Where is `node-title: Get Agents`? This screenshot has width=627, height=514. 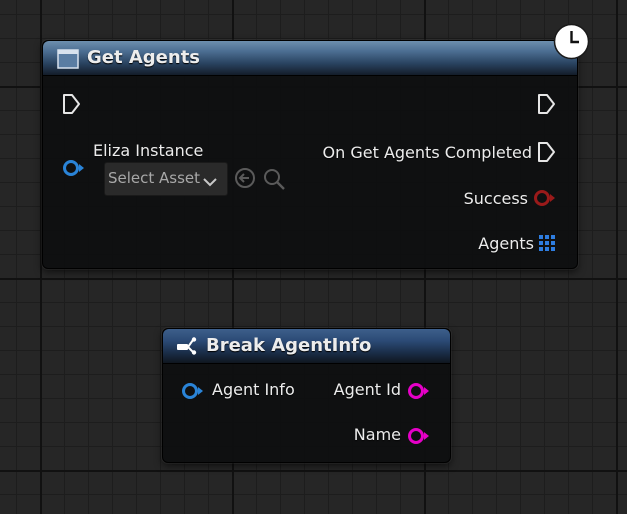
node-title: Get Agents is located at coordinates (144, 57).